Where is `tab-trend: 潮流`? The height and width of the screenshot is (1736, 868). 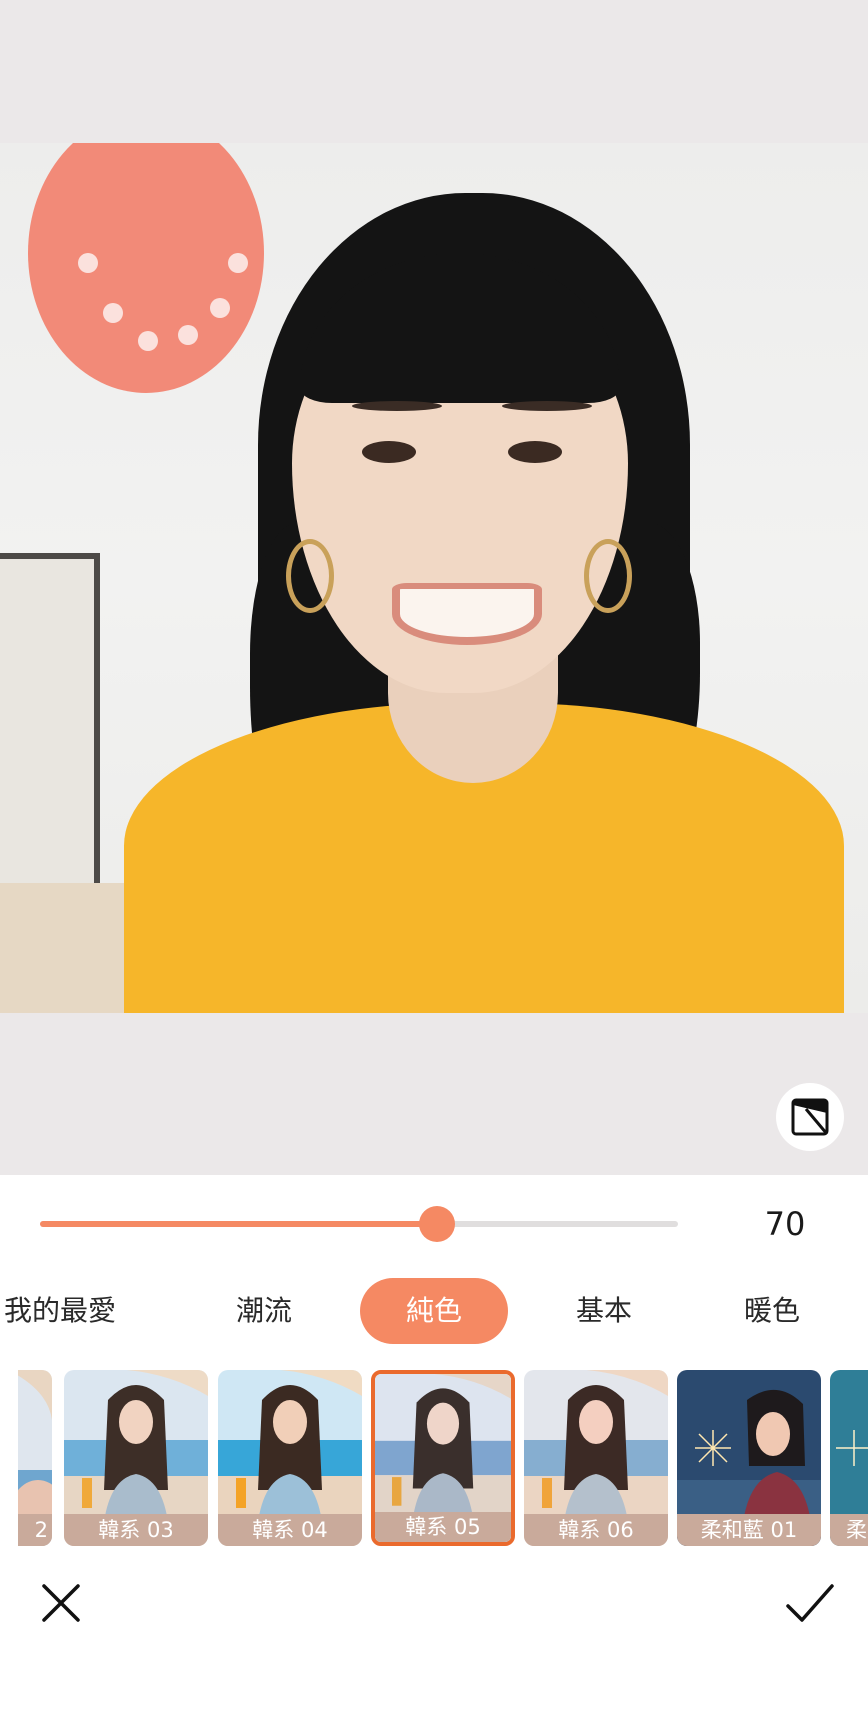
tab-trend: 潮流 is located at coordinates (264, 1311).